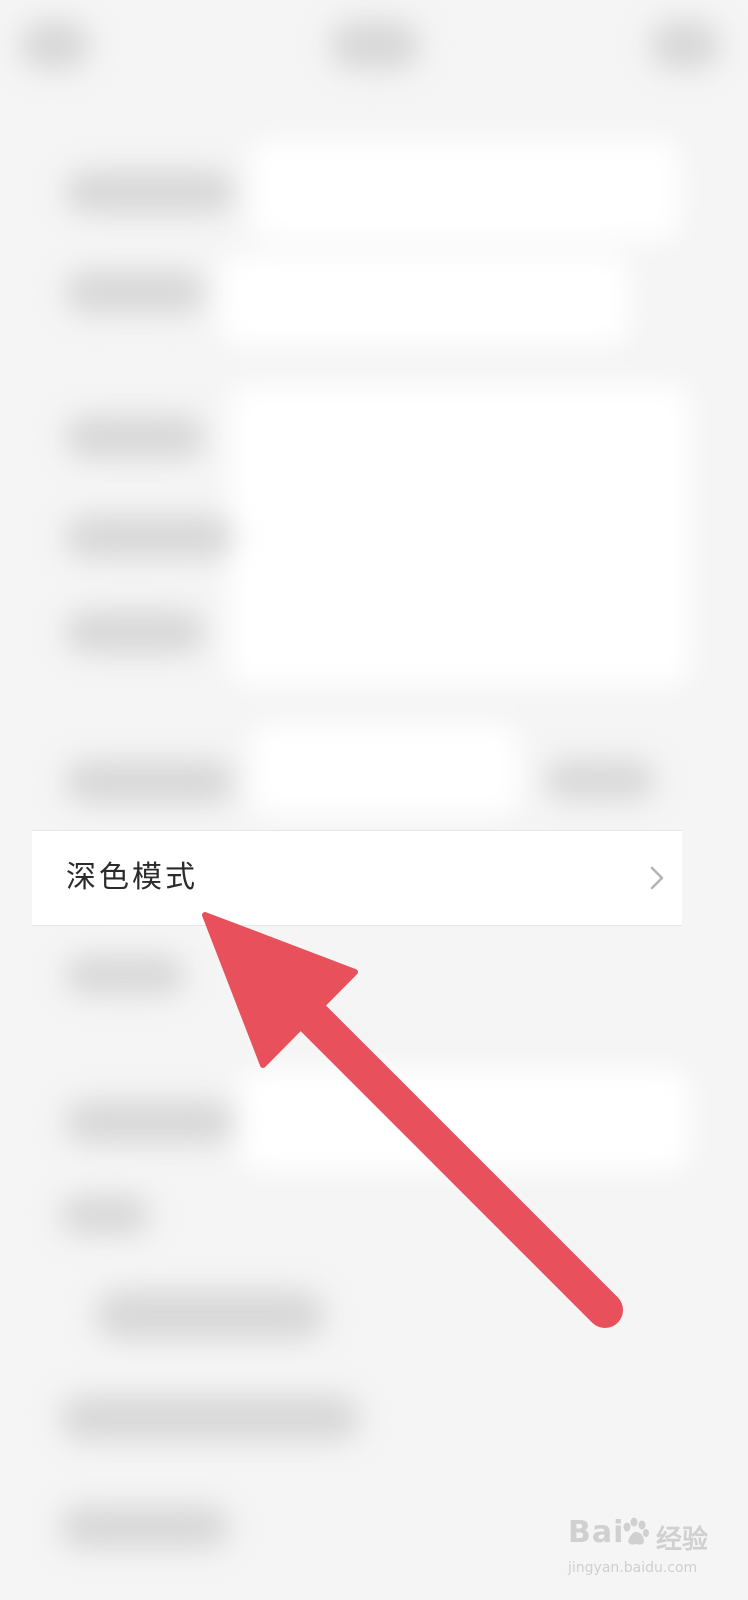  Describe the element at coordinates (596, 1532) in the screenshot. I see `watermark-brand: Bai` at that location.